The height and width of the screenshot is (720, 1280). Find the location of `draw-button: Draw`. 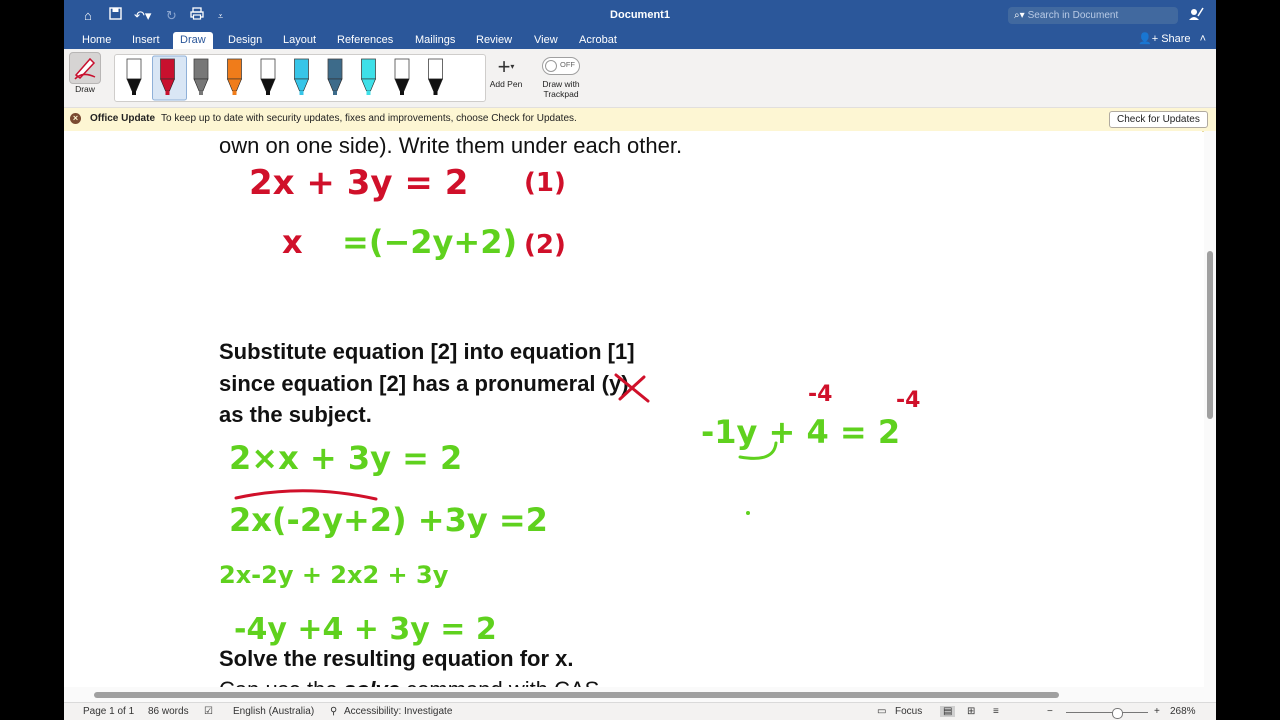

draw-button: Draw is located at coordinates (85, 78).